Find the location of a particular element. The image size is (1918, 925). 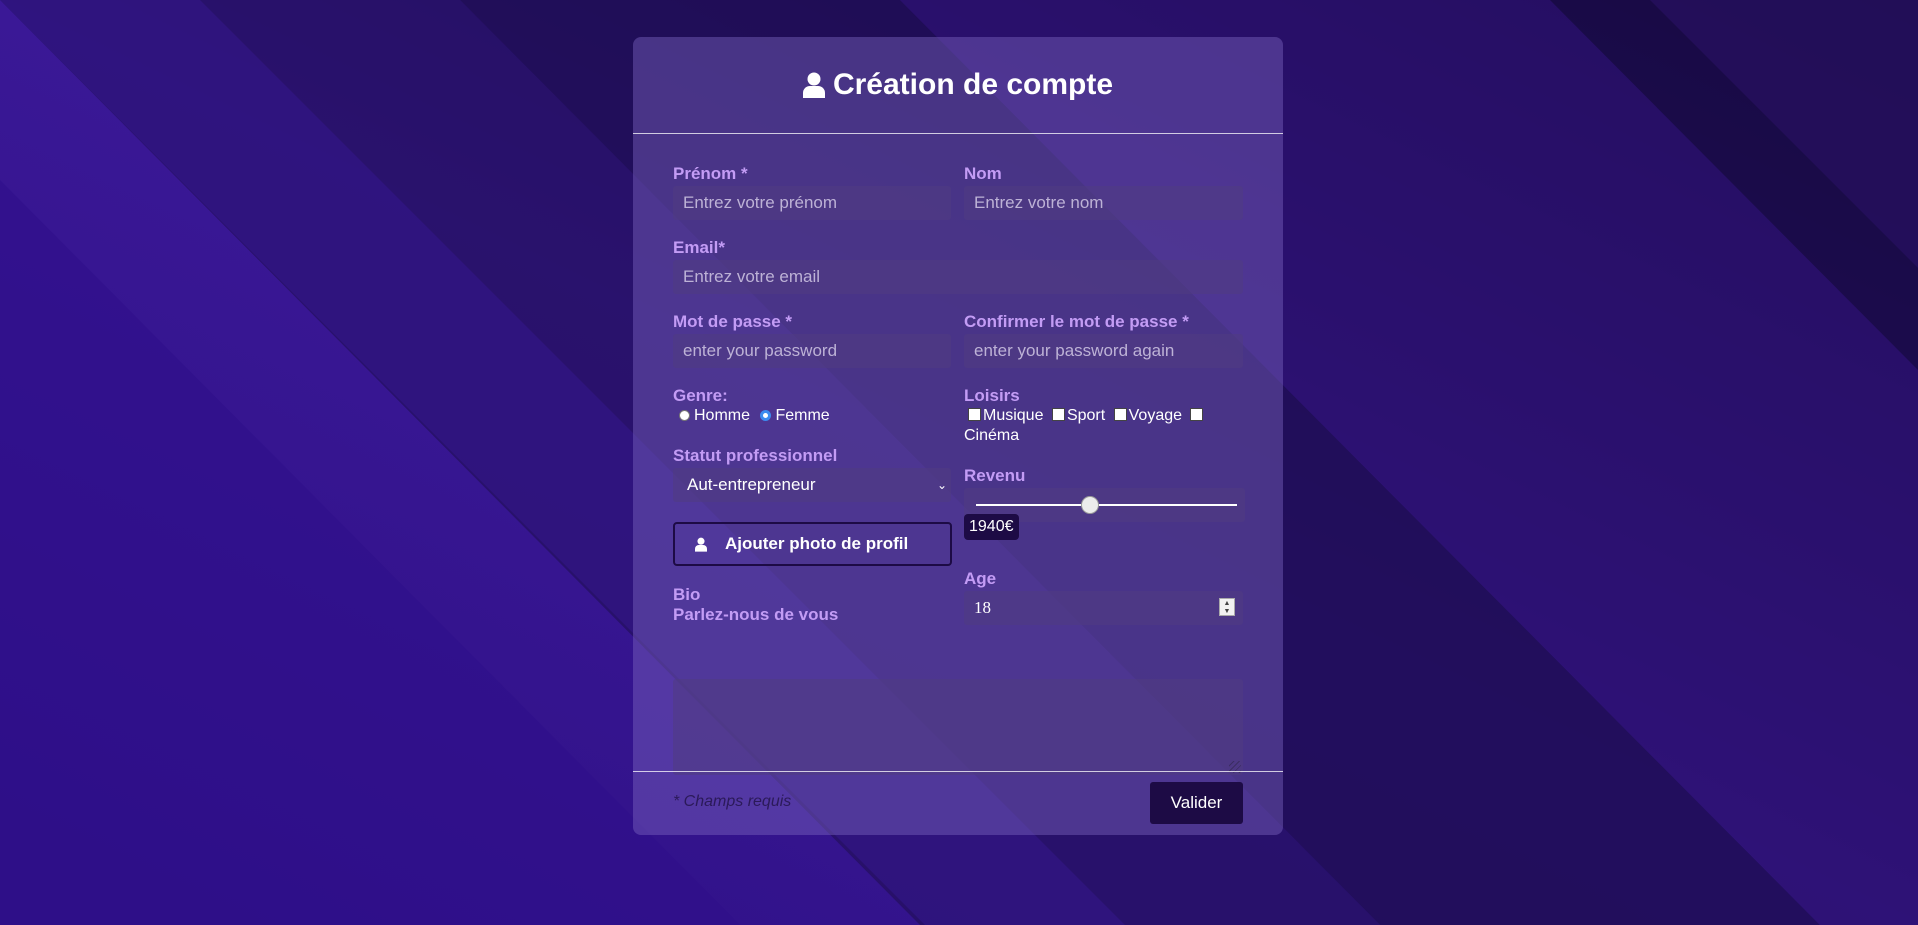

card-header: Création de compte is located at coordinates (958, 85).